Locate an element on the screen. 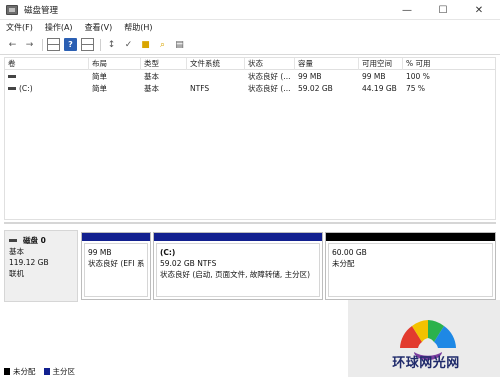 This screenshot has width=500, height=377. disk-map-empty-area is located at coordinates (176, 332).